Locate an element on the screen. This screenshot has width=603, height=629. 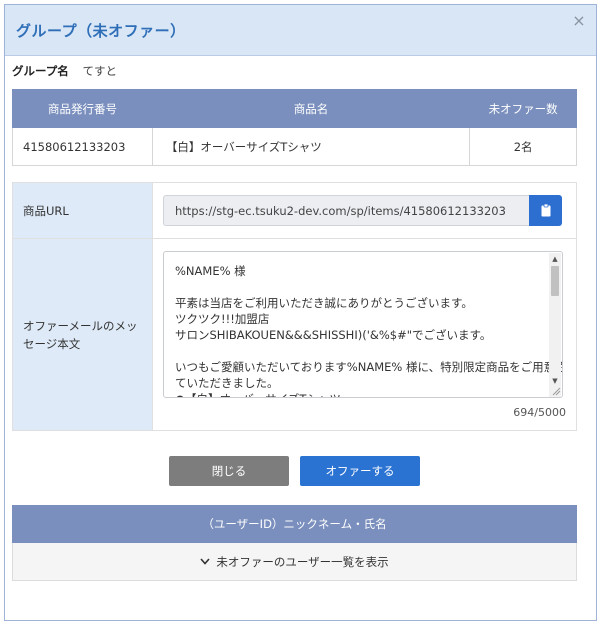
show-unoffered-users-toggle: 未オファーのユーザー一覧を表示 is located at coordinates (294, 562).